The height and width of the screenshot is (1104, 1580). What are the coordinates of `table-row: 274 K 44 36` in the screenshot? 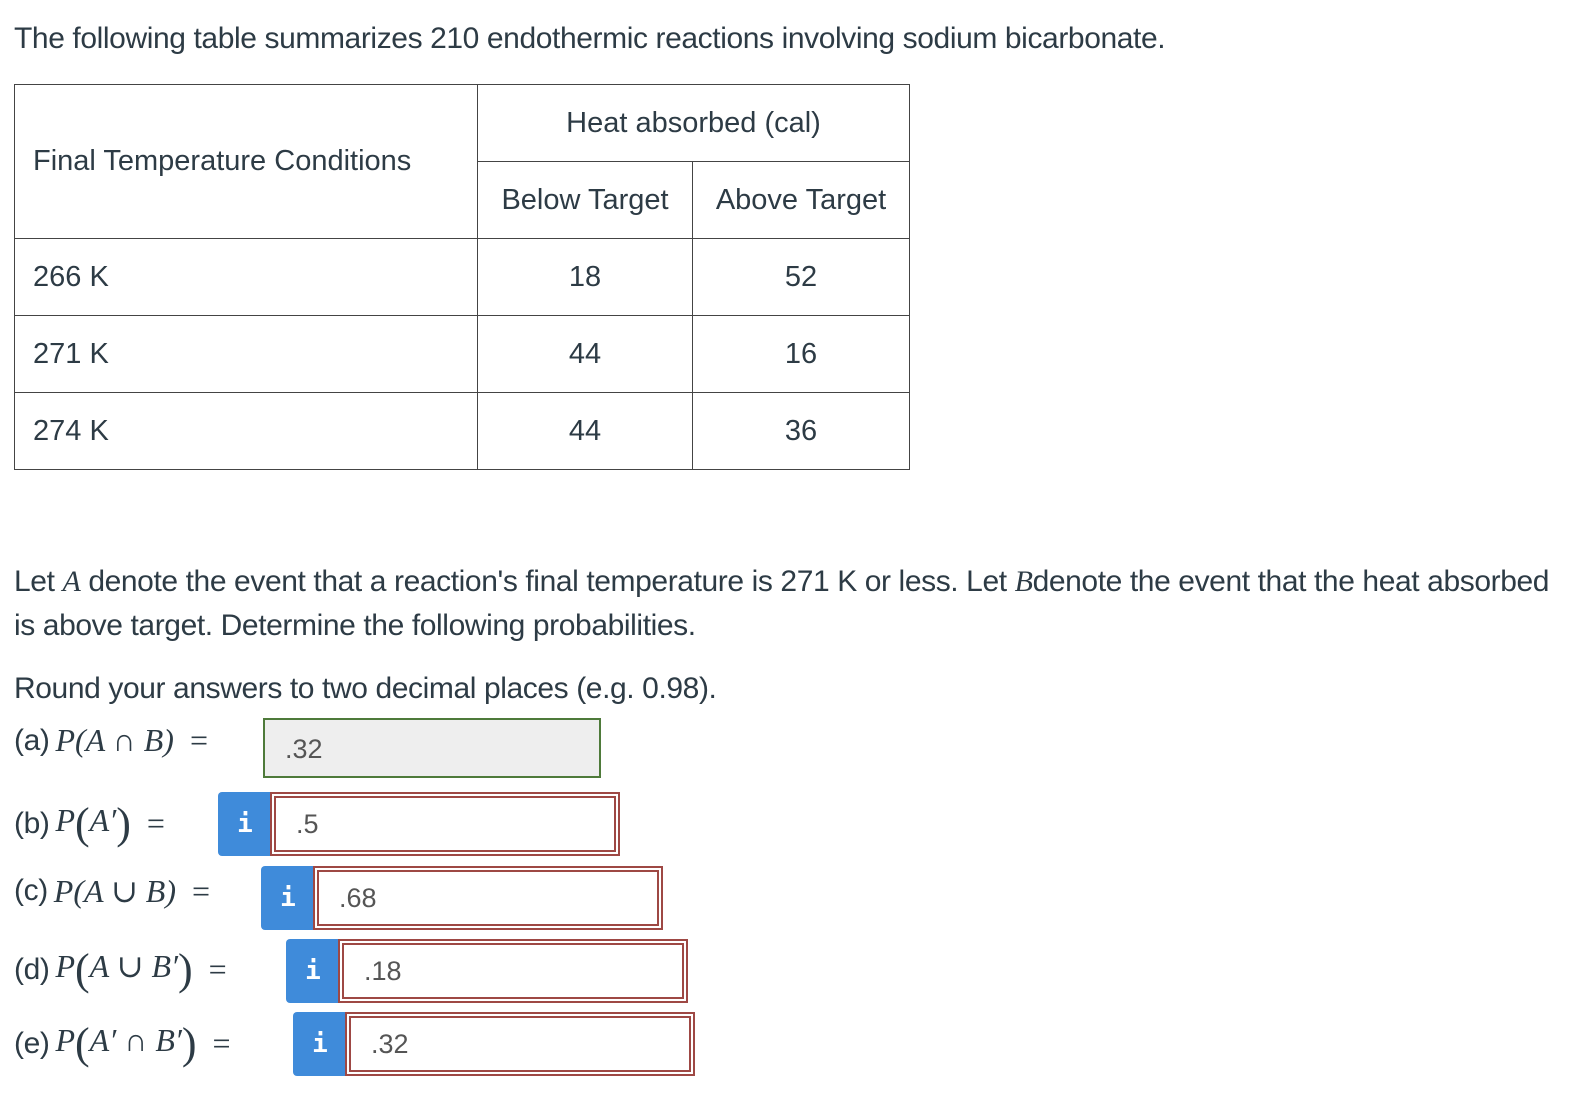 It's located at (462, 431).